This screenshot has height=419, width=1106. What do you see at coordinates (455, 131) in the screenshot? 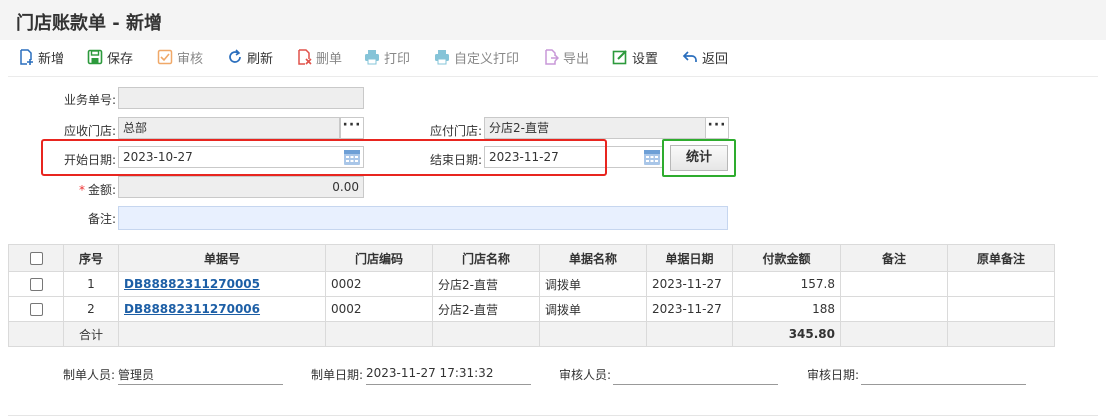
I see `pay-store-label: 应付门店:` at bounding box center [455, 131].